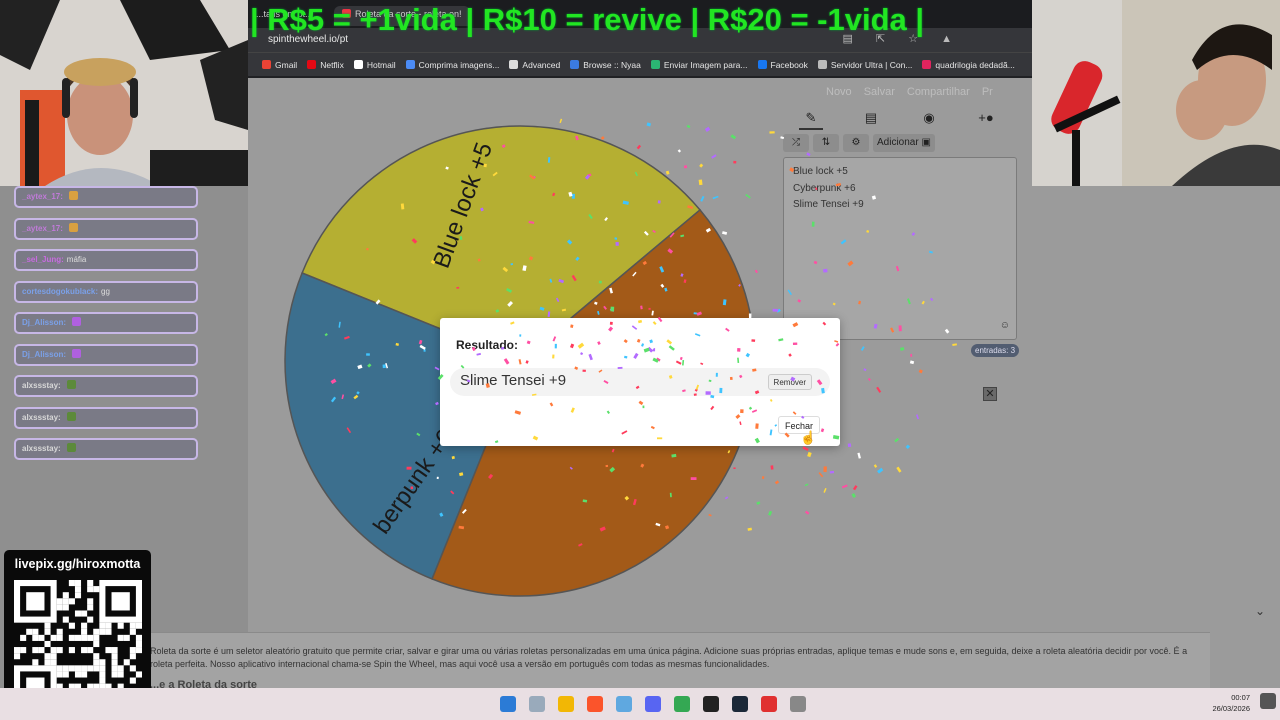 The width and height of the screenshot is (1280, 720). I want to click on entries-textarea: Blue lock +5 Cyberpunk +6 Slime Tensei +9 ☺, so click(900, 248).